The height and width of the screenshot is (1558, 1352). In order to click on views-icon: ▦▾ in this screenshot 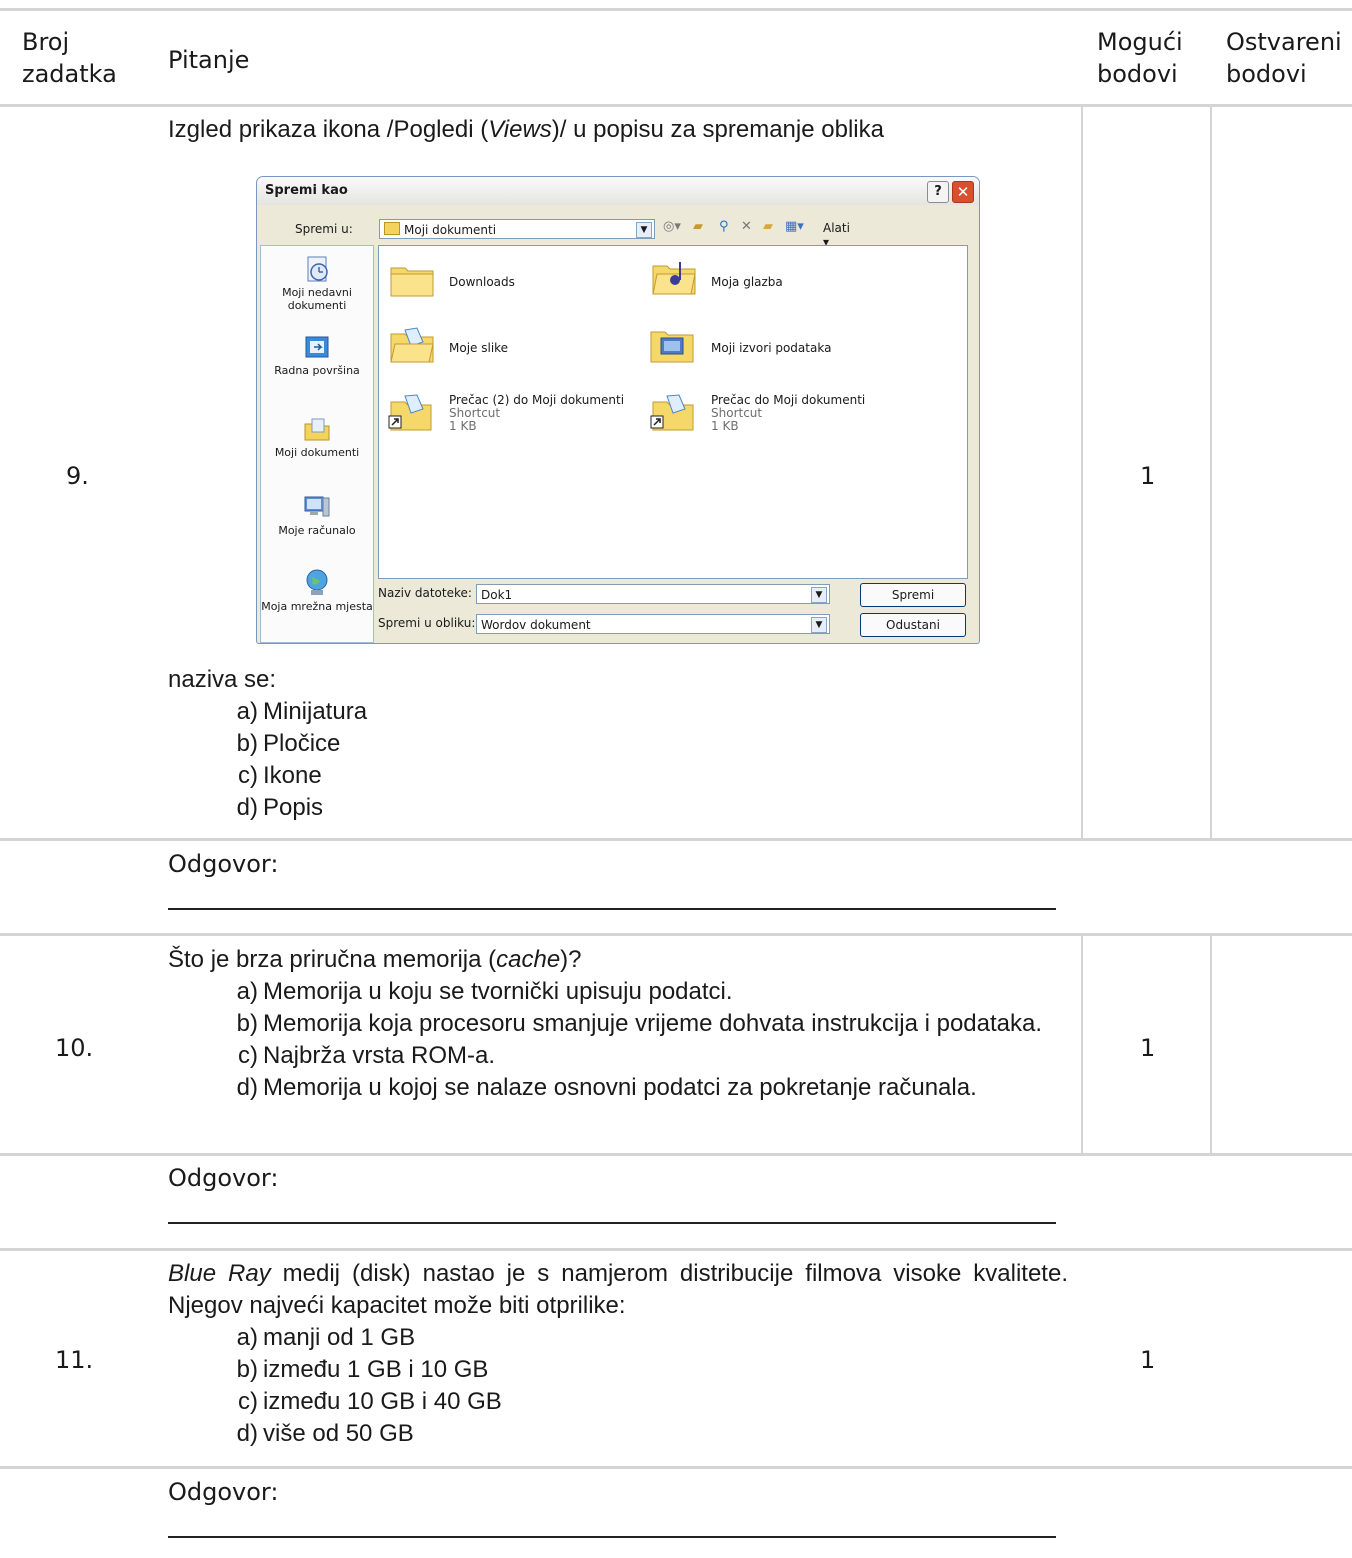, I will do `click(794, 226)`.